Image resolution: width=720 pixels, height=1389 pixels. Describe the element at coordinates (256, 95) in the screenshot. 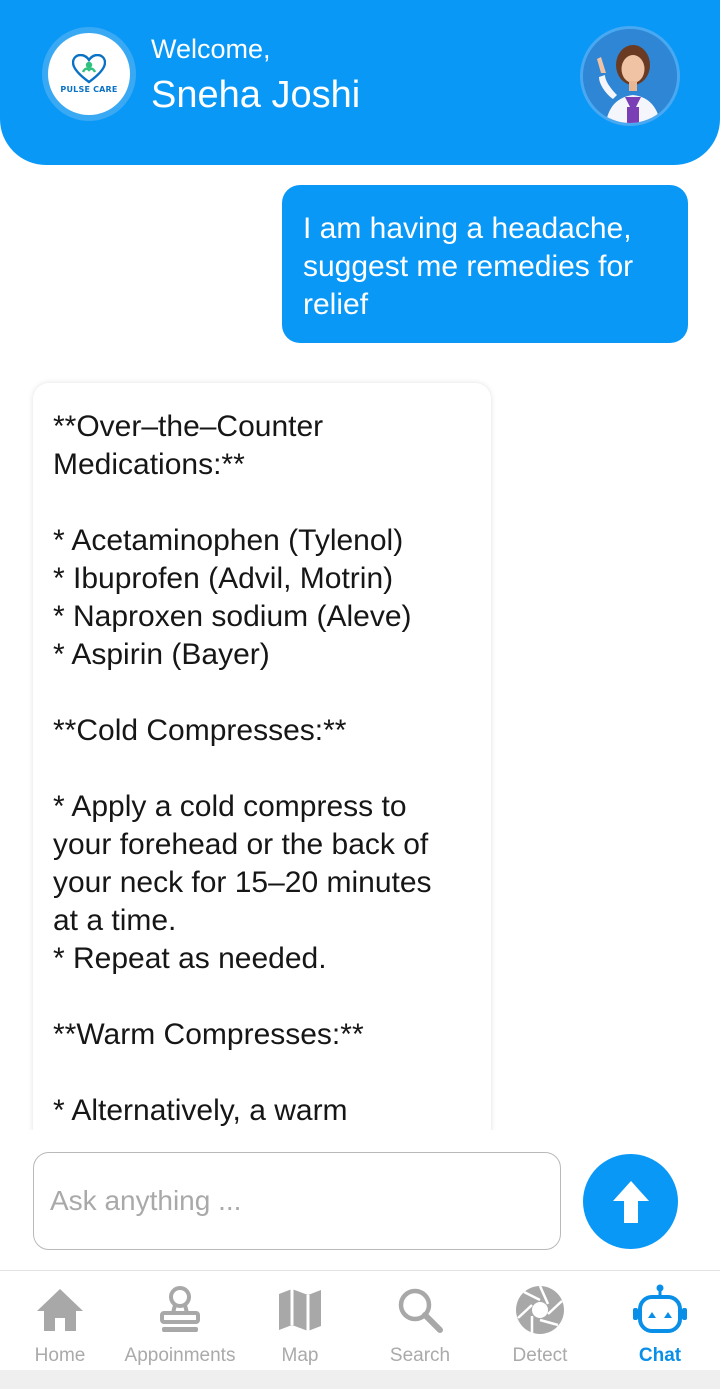

I see `user-name: Sneha Joshi` at that location.